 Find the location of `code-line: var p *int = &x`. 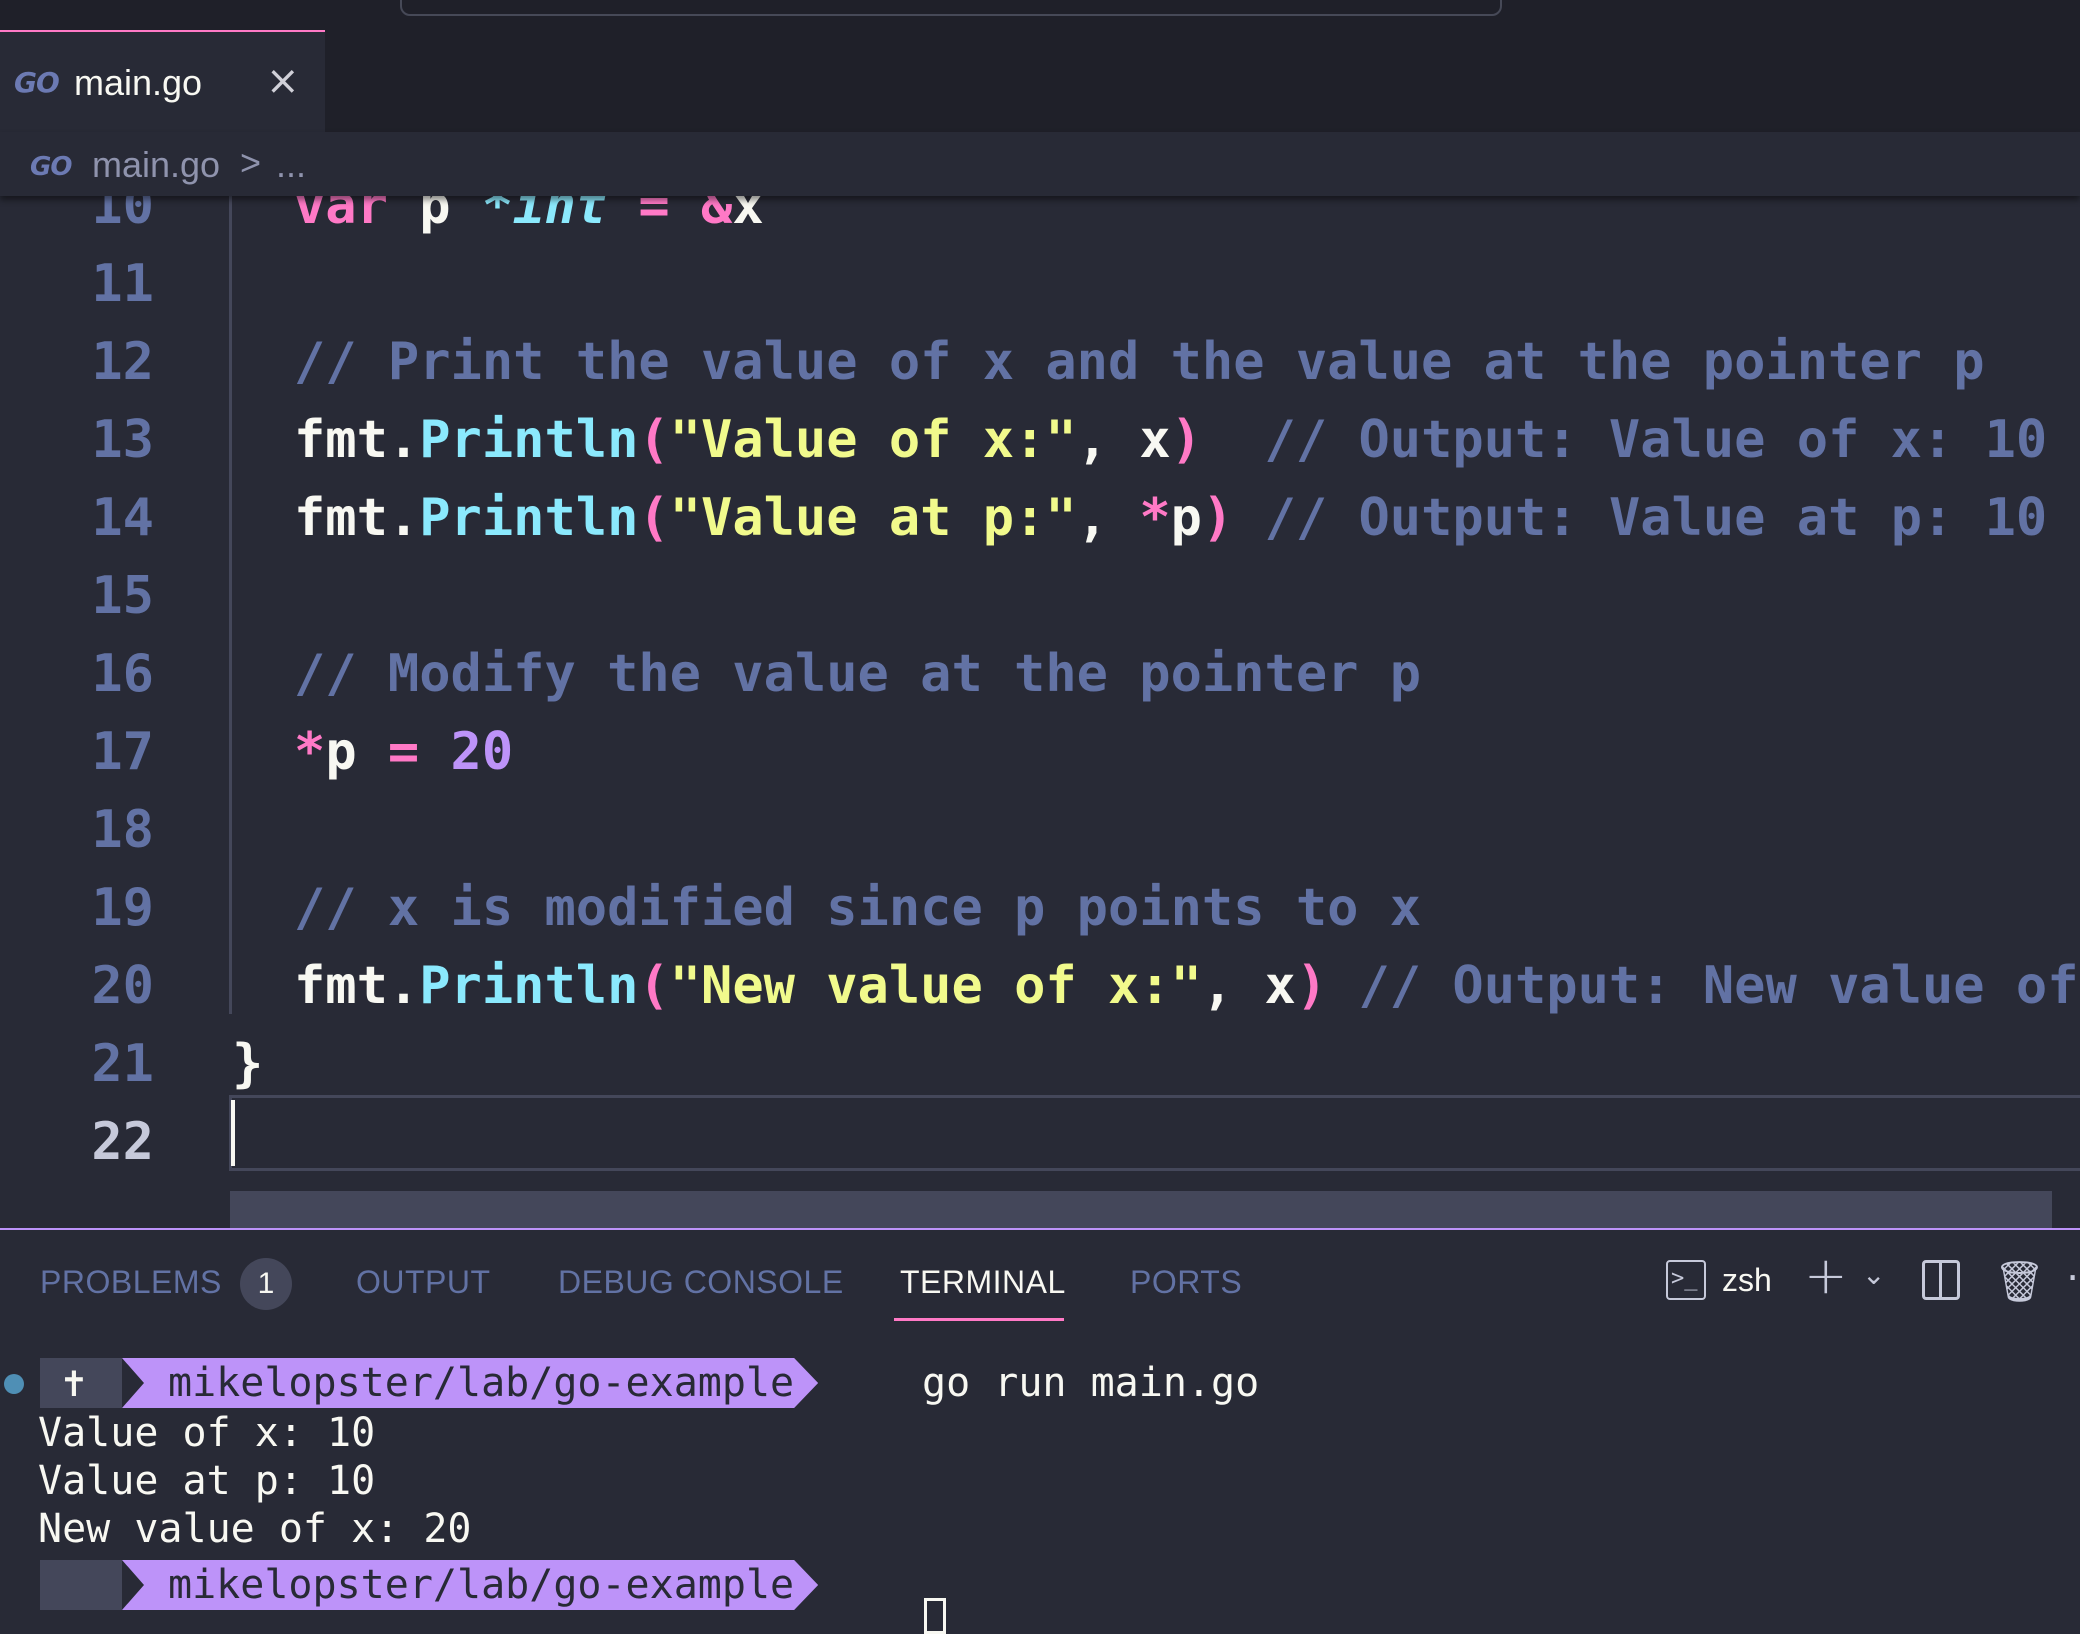

code-line: var p *int = &x is located at coordinates (529, 216).